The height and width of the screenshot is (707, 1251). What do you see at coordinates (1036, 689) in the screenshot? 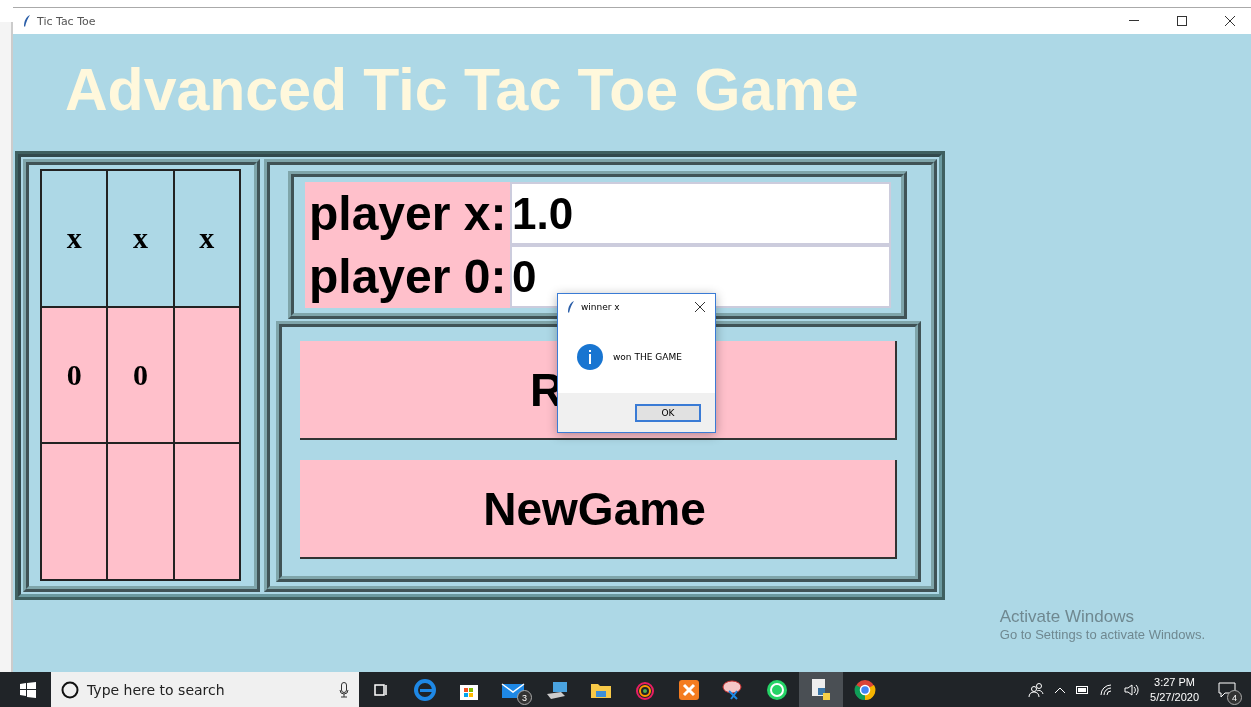
I see `people-icon` at bounding box center [1036, 689].